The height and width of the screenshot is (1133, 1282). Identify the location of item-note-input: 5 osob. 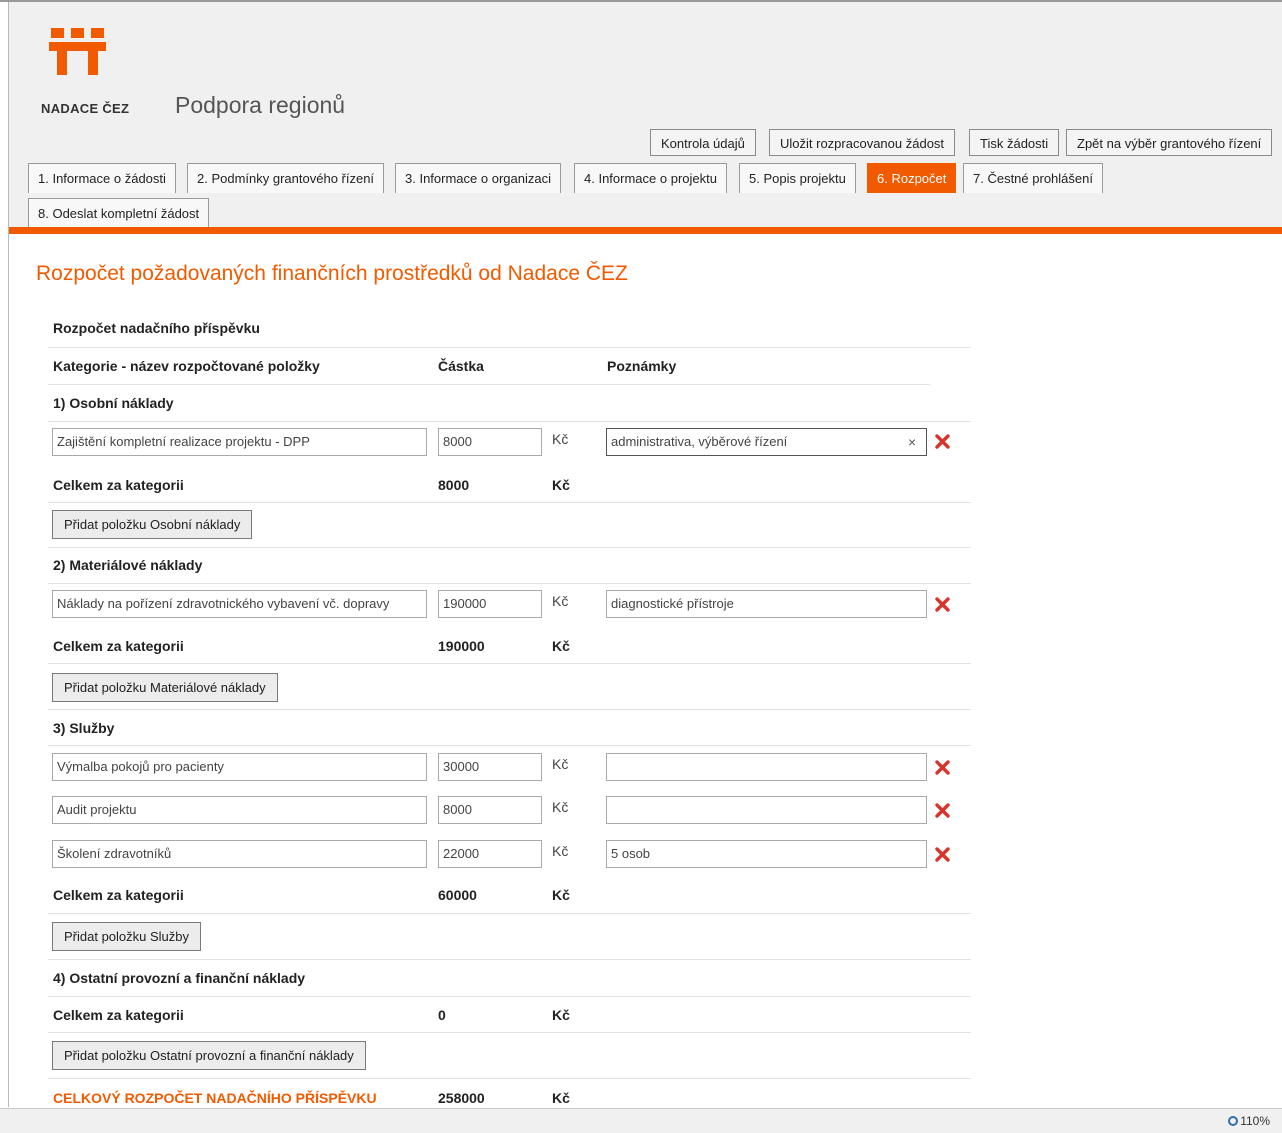
(766, 854).